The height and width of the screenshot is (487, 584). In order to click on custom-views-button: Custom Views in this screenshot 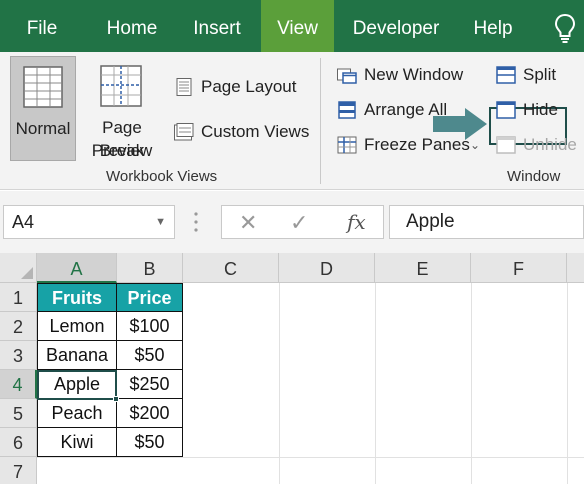, I will do `click(245, 132)`.